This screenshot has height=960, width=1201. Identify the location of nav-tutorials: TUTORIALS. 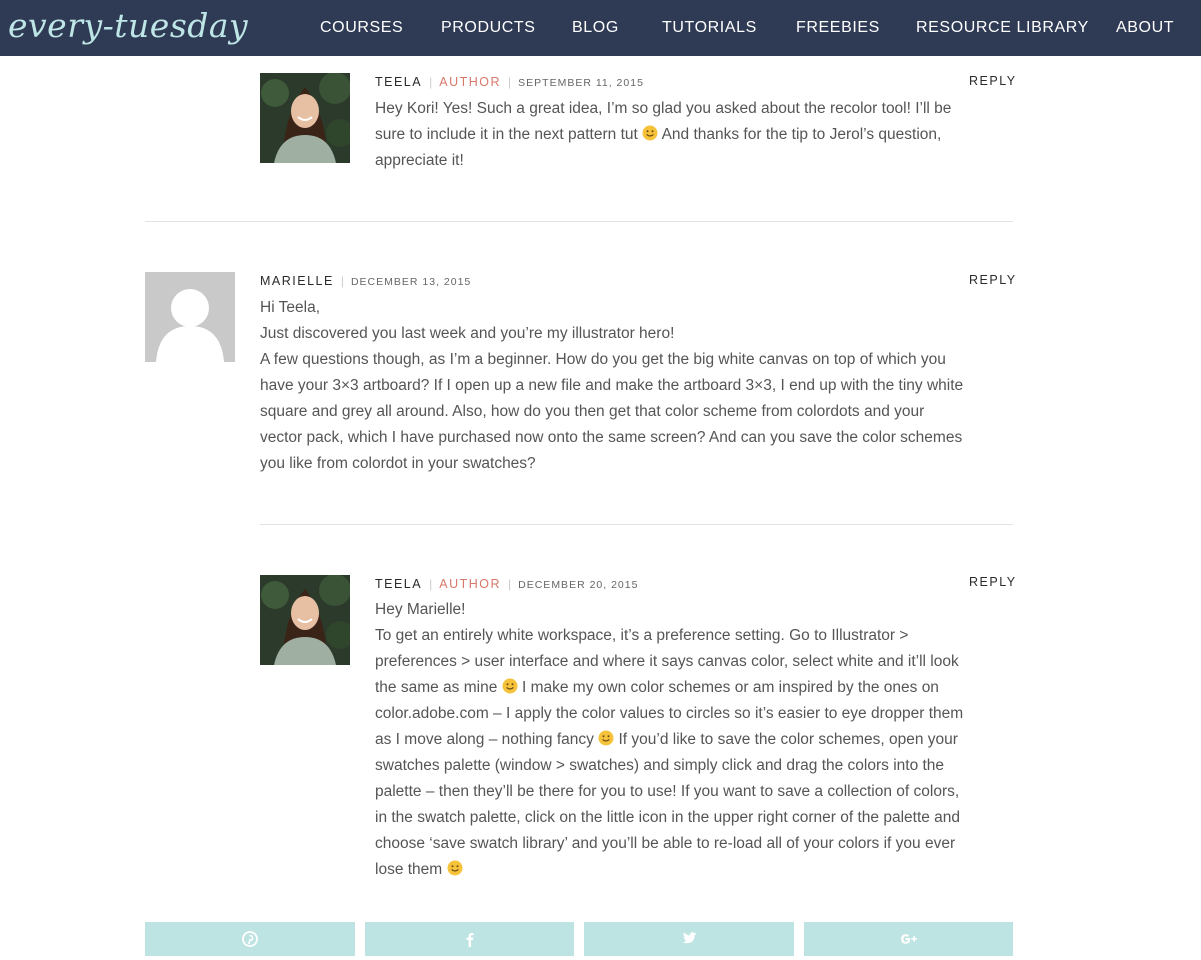
(709, 28).